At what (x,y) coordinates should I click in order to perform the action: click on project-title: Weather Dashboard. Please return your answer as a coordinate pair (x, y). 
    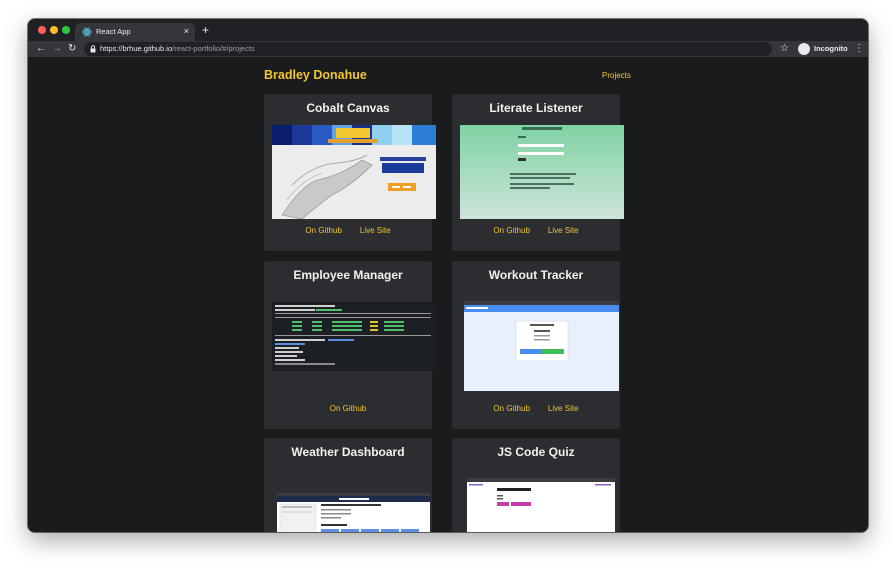
    Looking at the image, I should click on (348, 452).